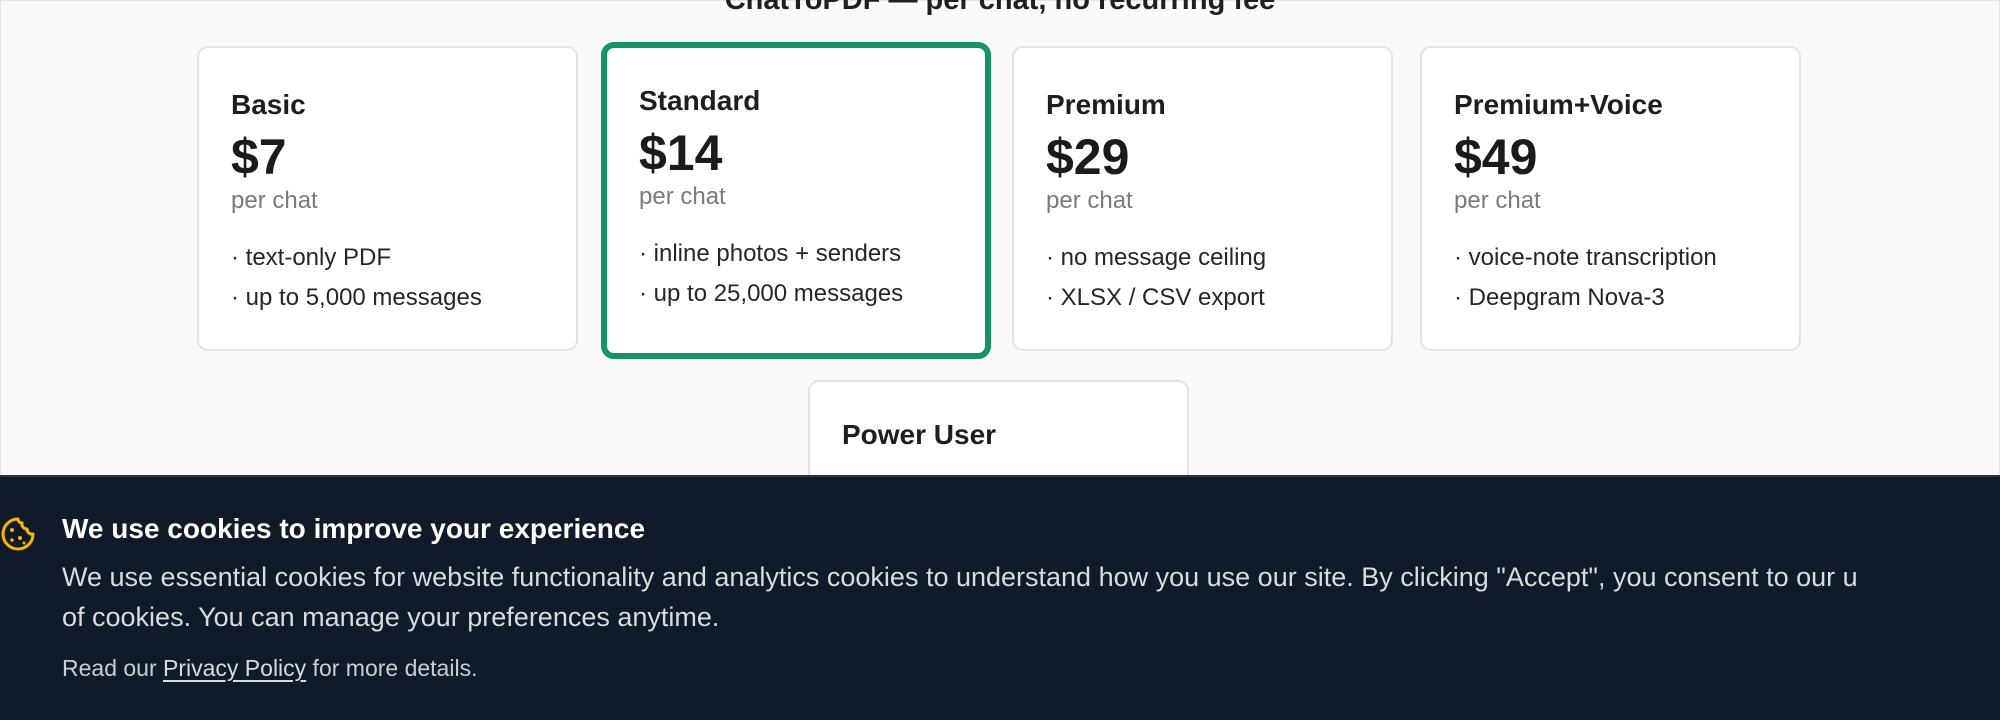 This screenshot has height=720, width=2000. What do you see at coordinates (1558, 104) in the screenshot?
I see `plan-name: Premium+Voice` at bounding box center [1558, 104].